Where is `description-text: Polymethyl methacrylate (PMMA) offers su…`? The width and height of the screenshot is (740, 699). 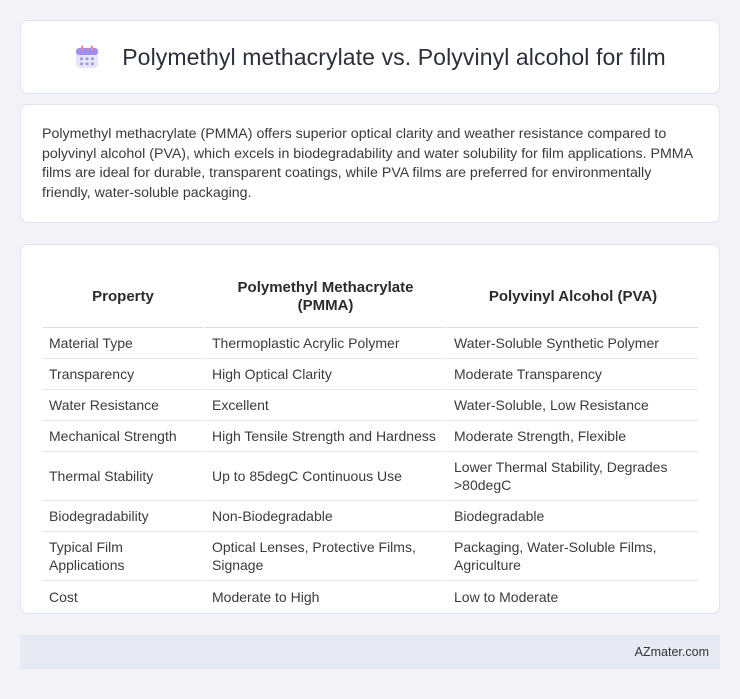 description-text: Polymethyl methacrylate (PMMA) offers su… is located at coordinates (367, 163).